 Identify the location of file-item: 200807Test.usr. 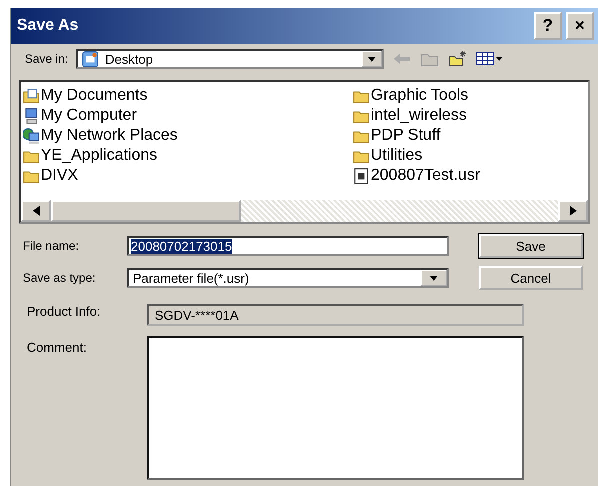
(425, 176).